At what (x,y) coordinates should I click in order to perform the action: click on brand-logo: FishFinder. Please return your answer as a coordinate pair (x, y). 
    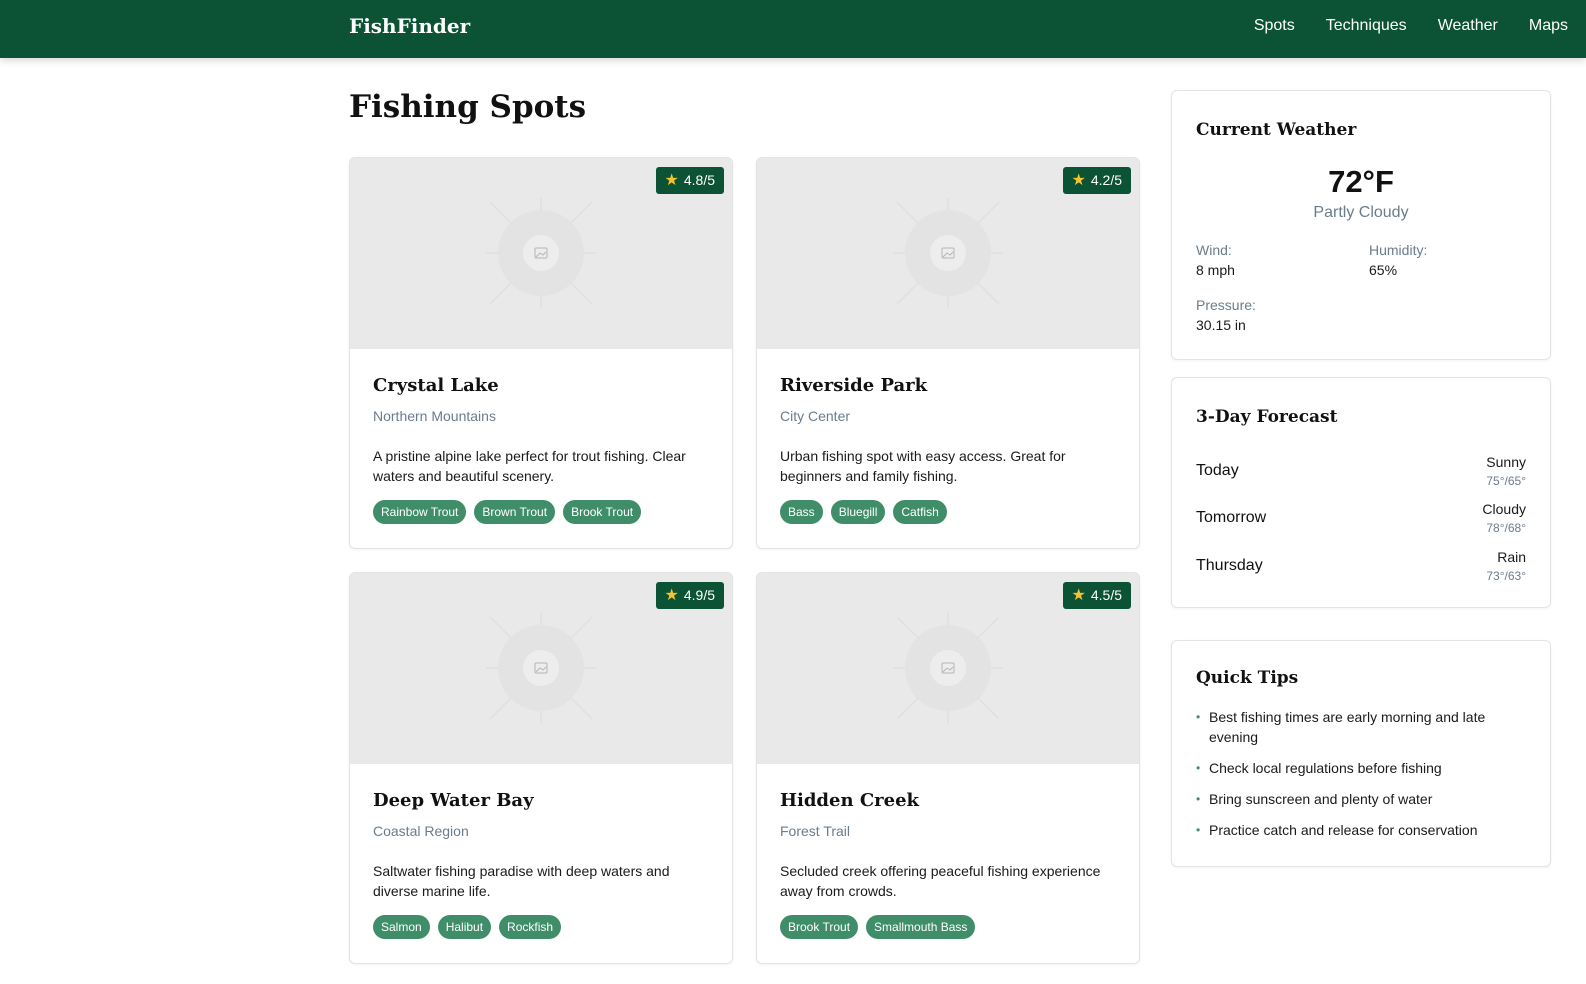
    Looking at the image, I should click on (409, 26).